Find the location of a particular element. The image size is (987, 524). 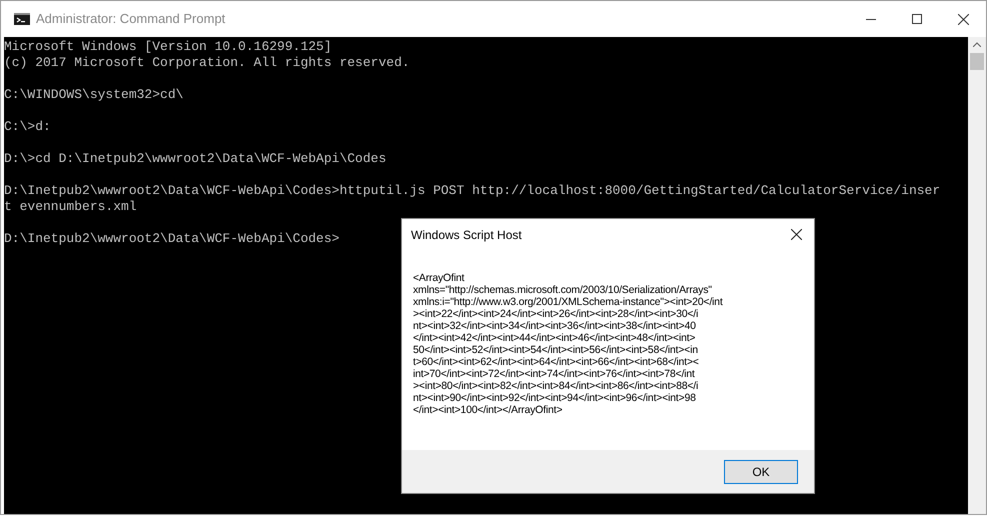

dialog-close-button is located at coordinates (796, 234).